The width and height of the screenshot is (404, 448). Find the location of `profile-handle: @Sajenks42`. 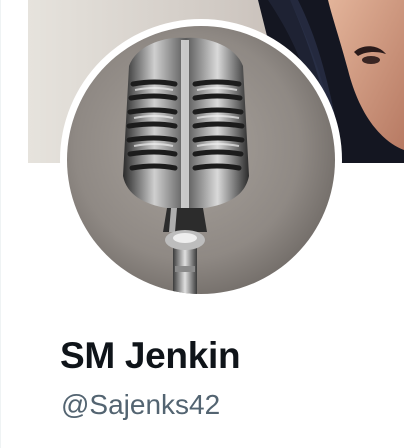

profile-handle: @Sajenks42 is located at coordinates (141, 404).